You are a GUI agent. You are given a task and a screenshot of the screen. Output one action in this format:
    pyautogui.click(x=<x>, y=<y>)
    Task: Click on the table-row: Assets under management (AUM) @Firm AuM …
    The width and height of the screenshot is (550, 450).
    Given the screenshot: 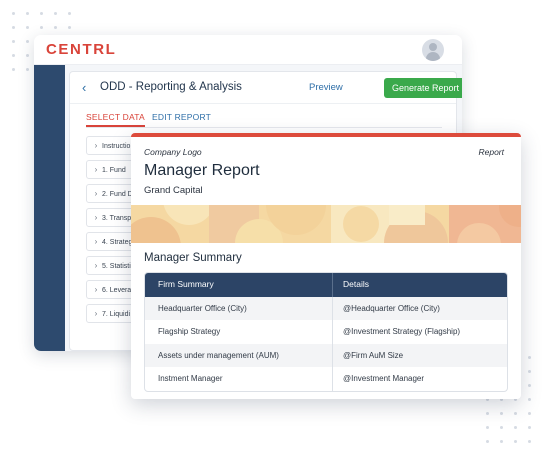 What is the action you would take?
    pyautogui.click(x=326, y=355)
    